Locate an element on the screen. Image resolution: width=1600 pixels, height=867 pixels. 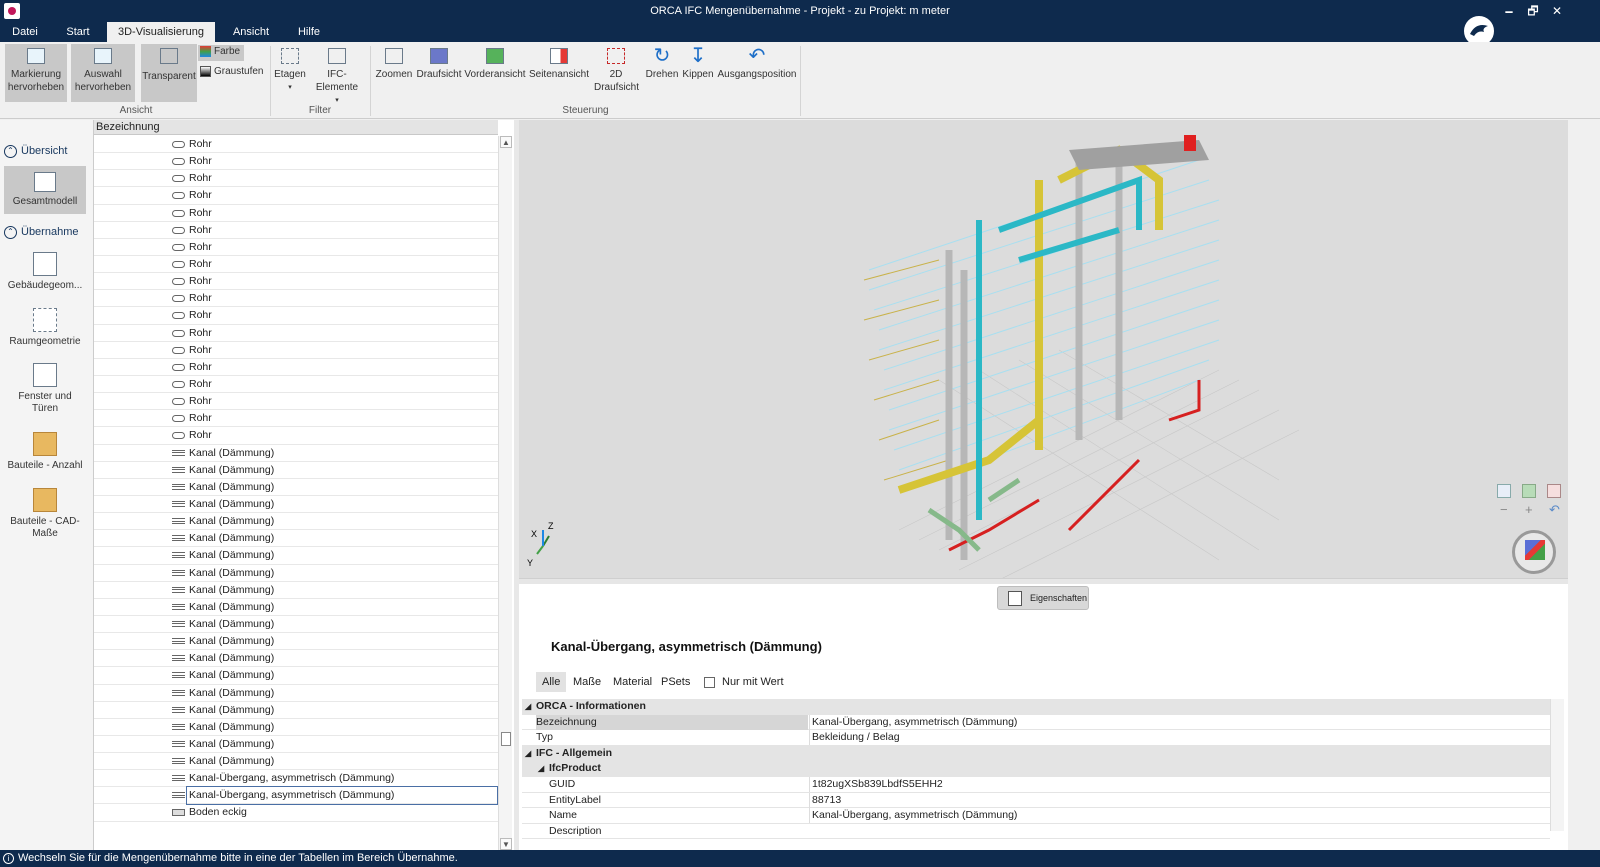
property-row: GUID 1t82ugXSb839LbdfS5EHH2 is located at coordinates (1036, 784).